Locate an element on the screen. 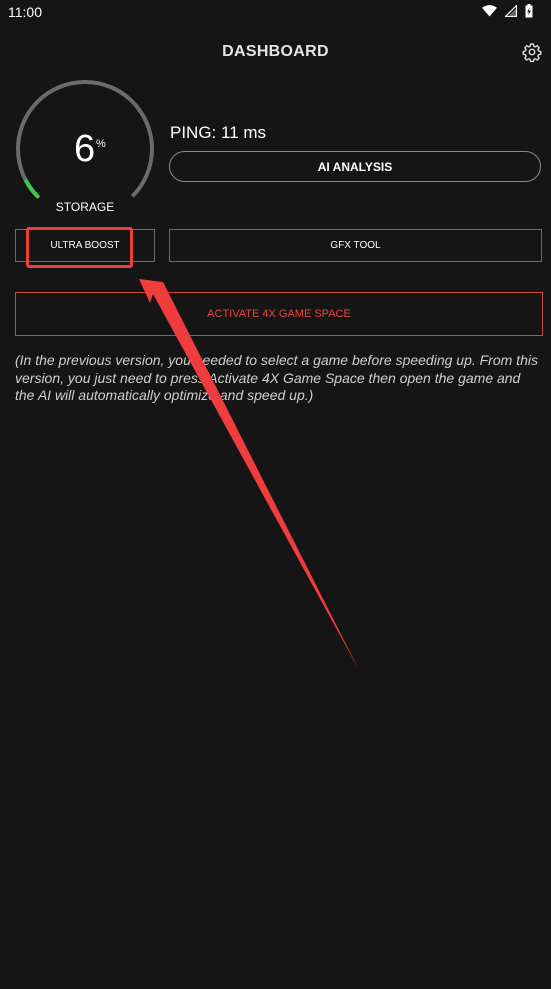  page-title: DASHBOARD is located at coordinates (275, 51).